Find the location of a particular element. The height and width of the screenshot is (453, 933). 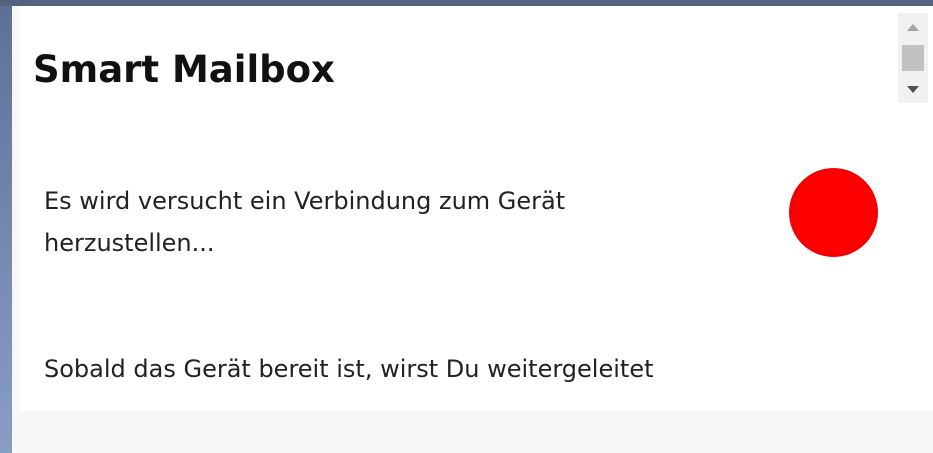

scroll-up-arrow-icon is located at coordinates (913, 27).